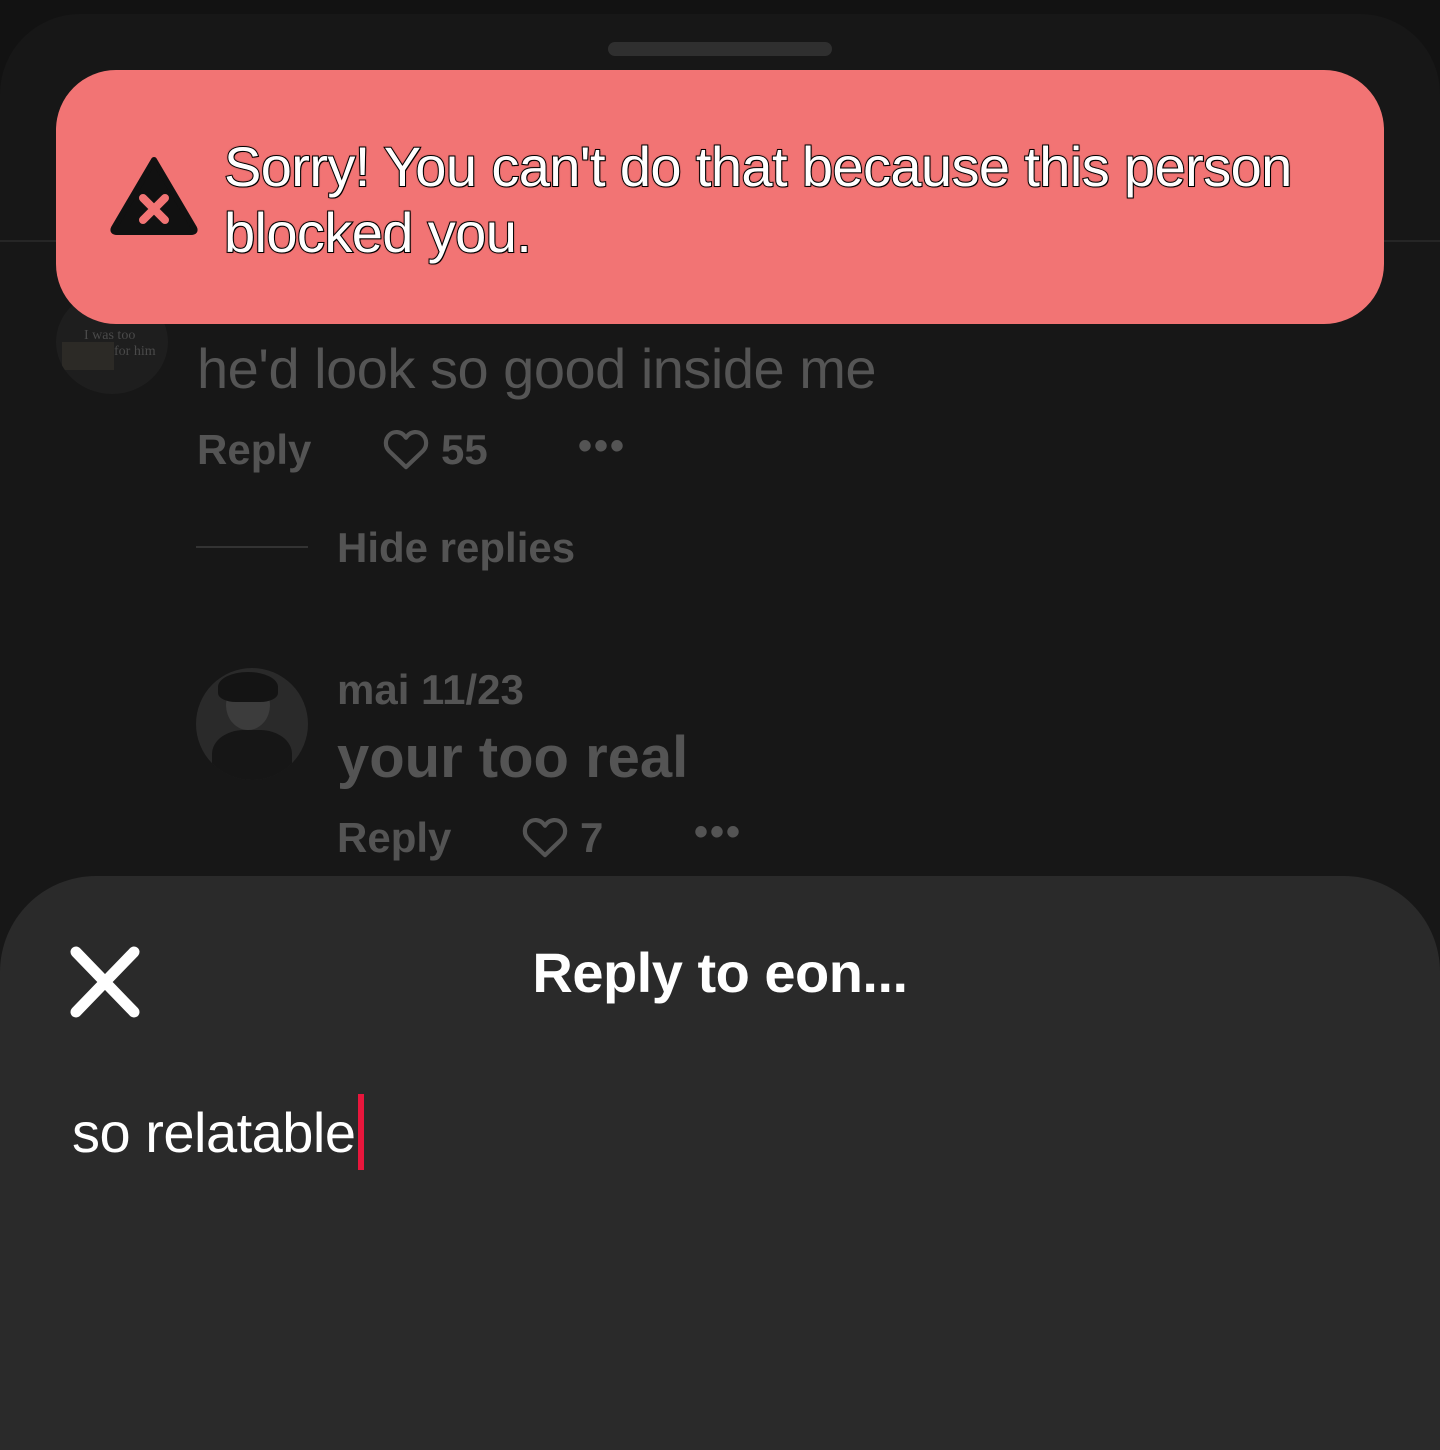 This screenshot has height=1450, width=1440. What do you see at coordinates (252, 724) in the screenshot?
I see `reply-avatar` at bounding box center [252, 724].